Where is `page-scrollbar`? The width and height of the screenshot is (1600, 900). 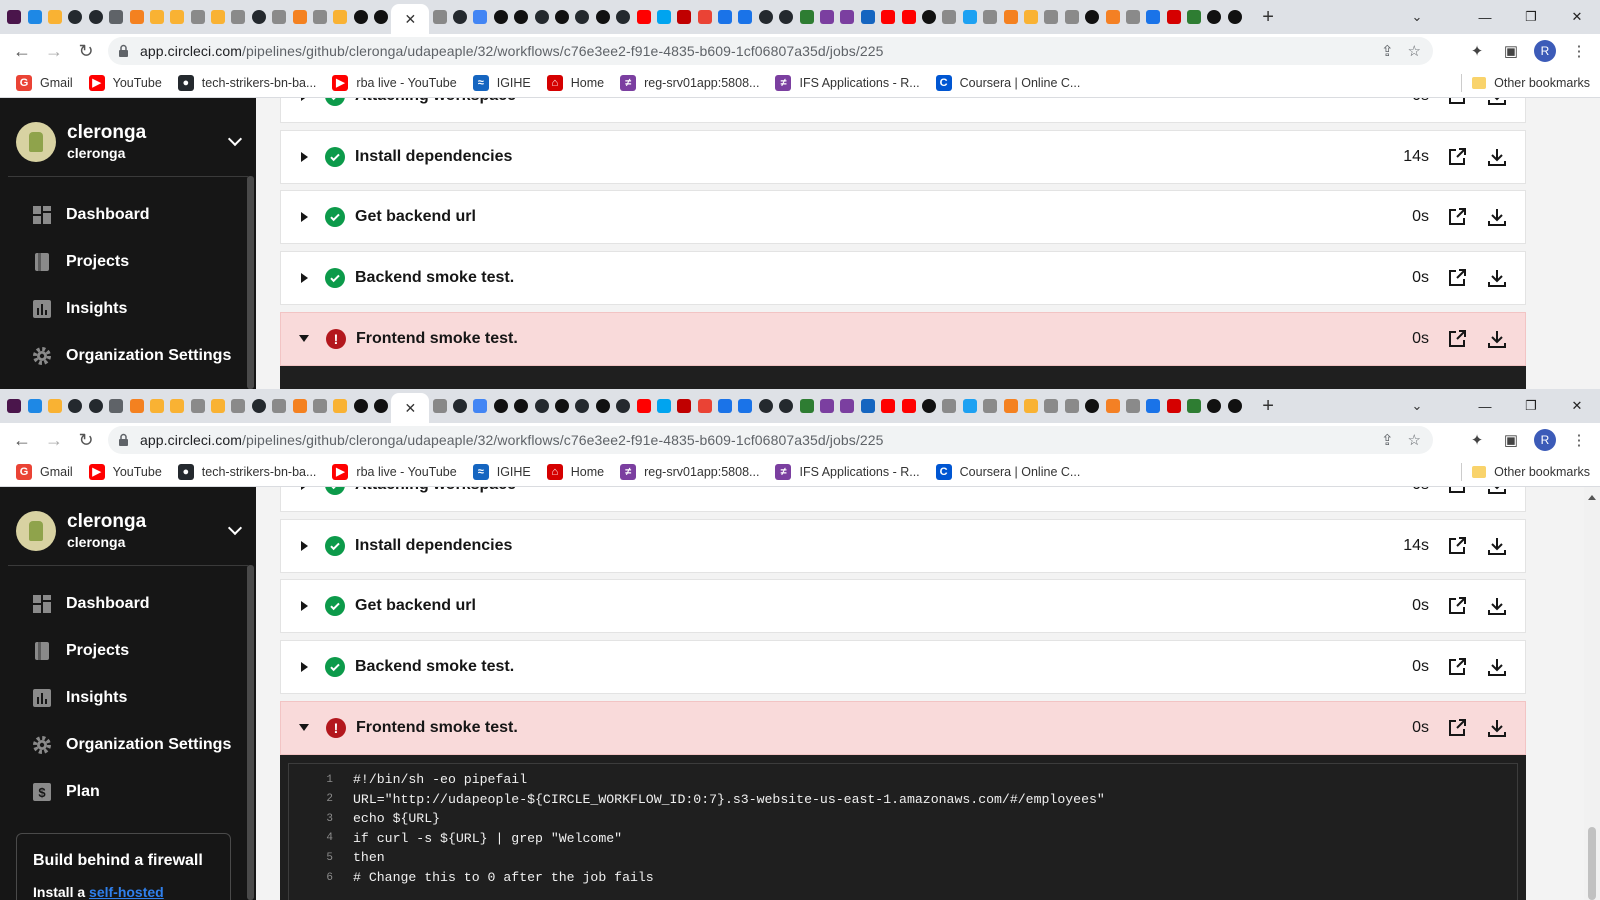 page-scrollbar is located at coordinates (1592, 693).